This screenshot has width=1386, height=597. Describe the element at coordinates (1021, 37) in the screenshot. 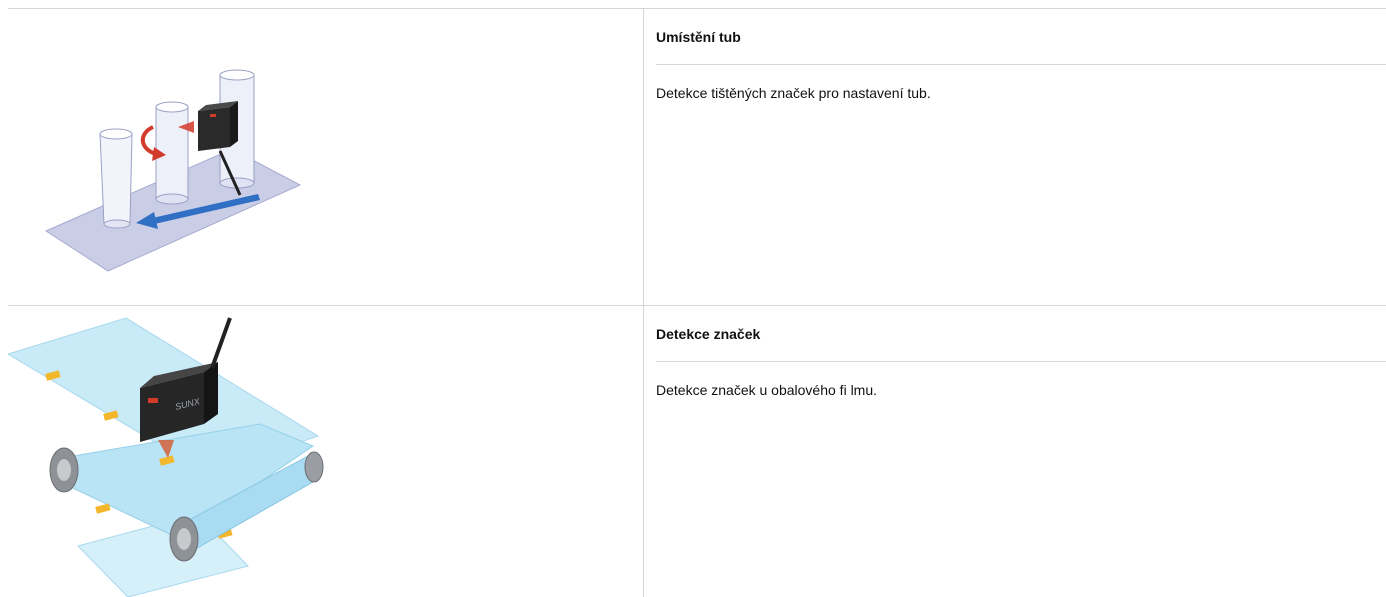

I see `row-title: Umístění tub` at that location.